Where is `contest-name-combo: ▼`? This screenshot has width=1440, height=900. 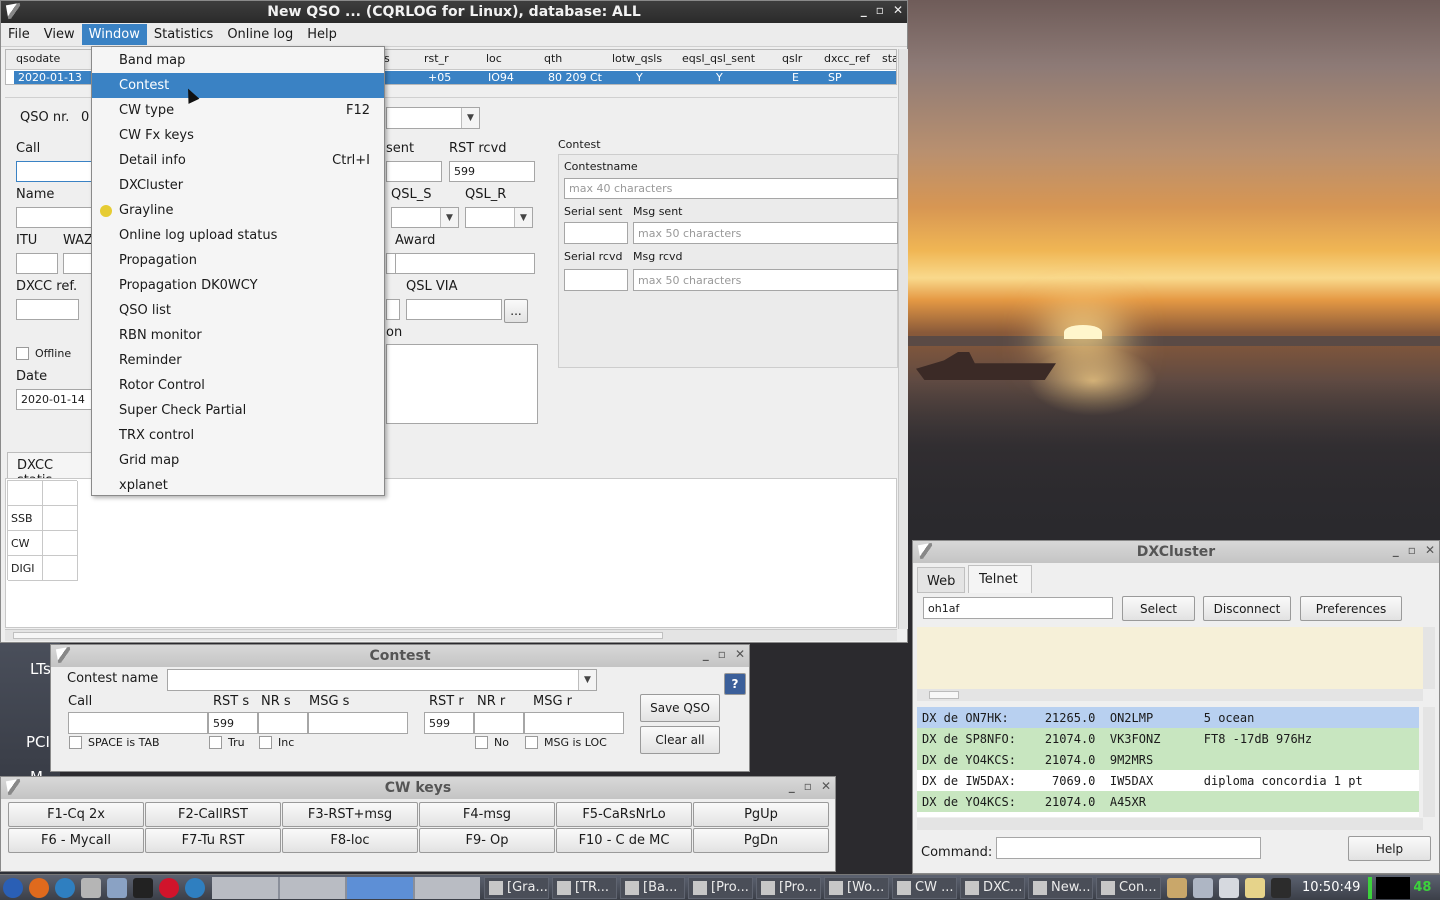
contest-name-combo: ▼ is located at coordinates (382, 680).